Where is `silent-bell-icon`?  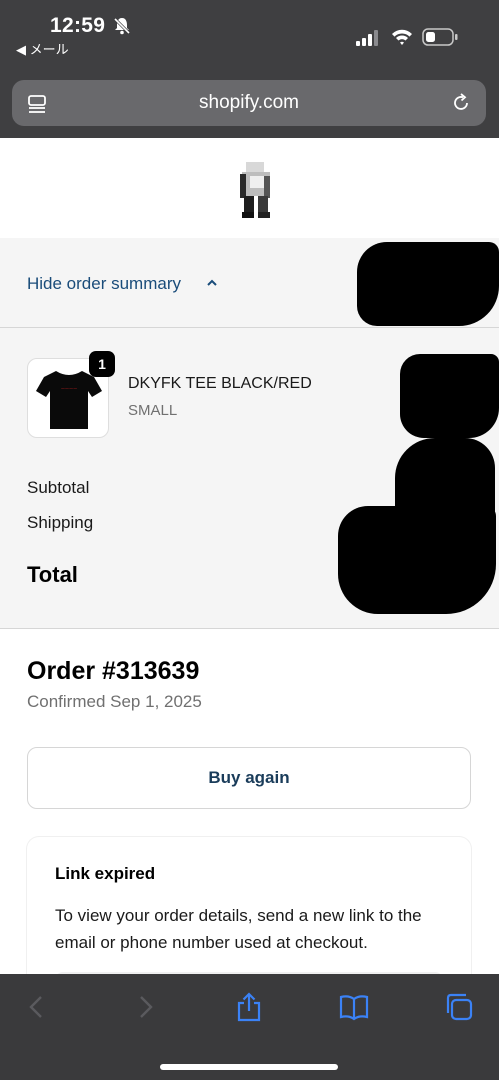 silent-bell-icon is located at coordinates (122, 26).